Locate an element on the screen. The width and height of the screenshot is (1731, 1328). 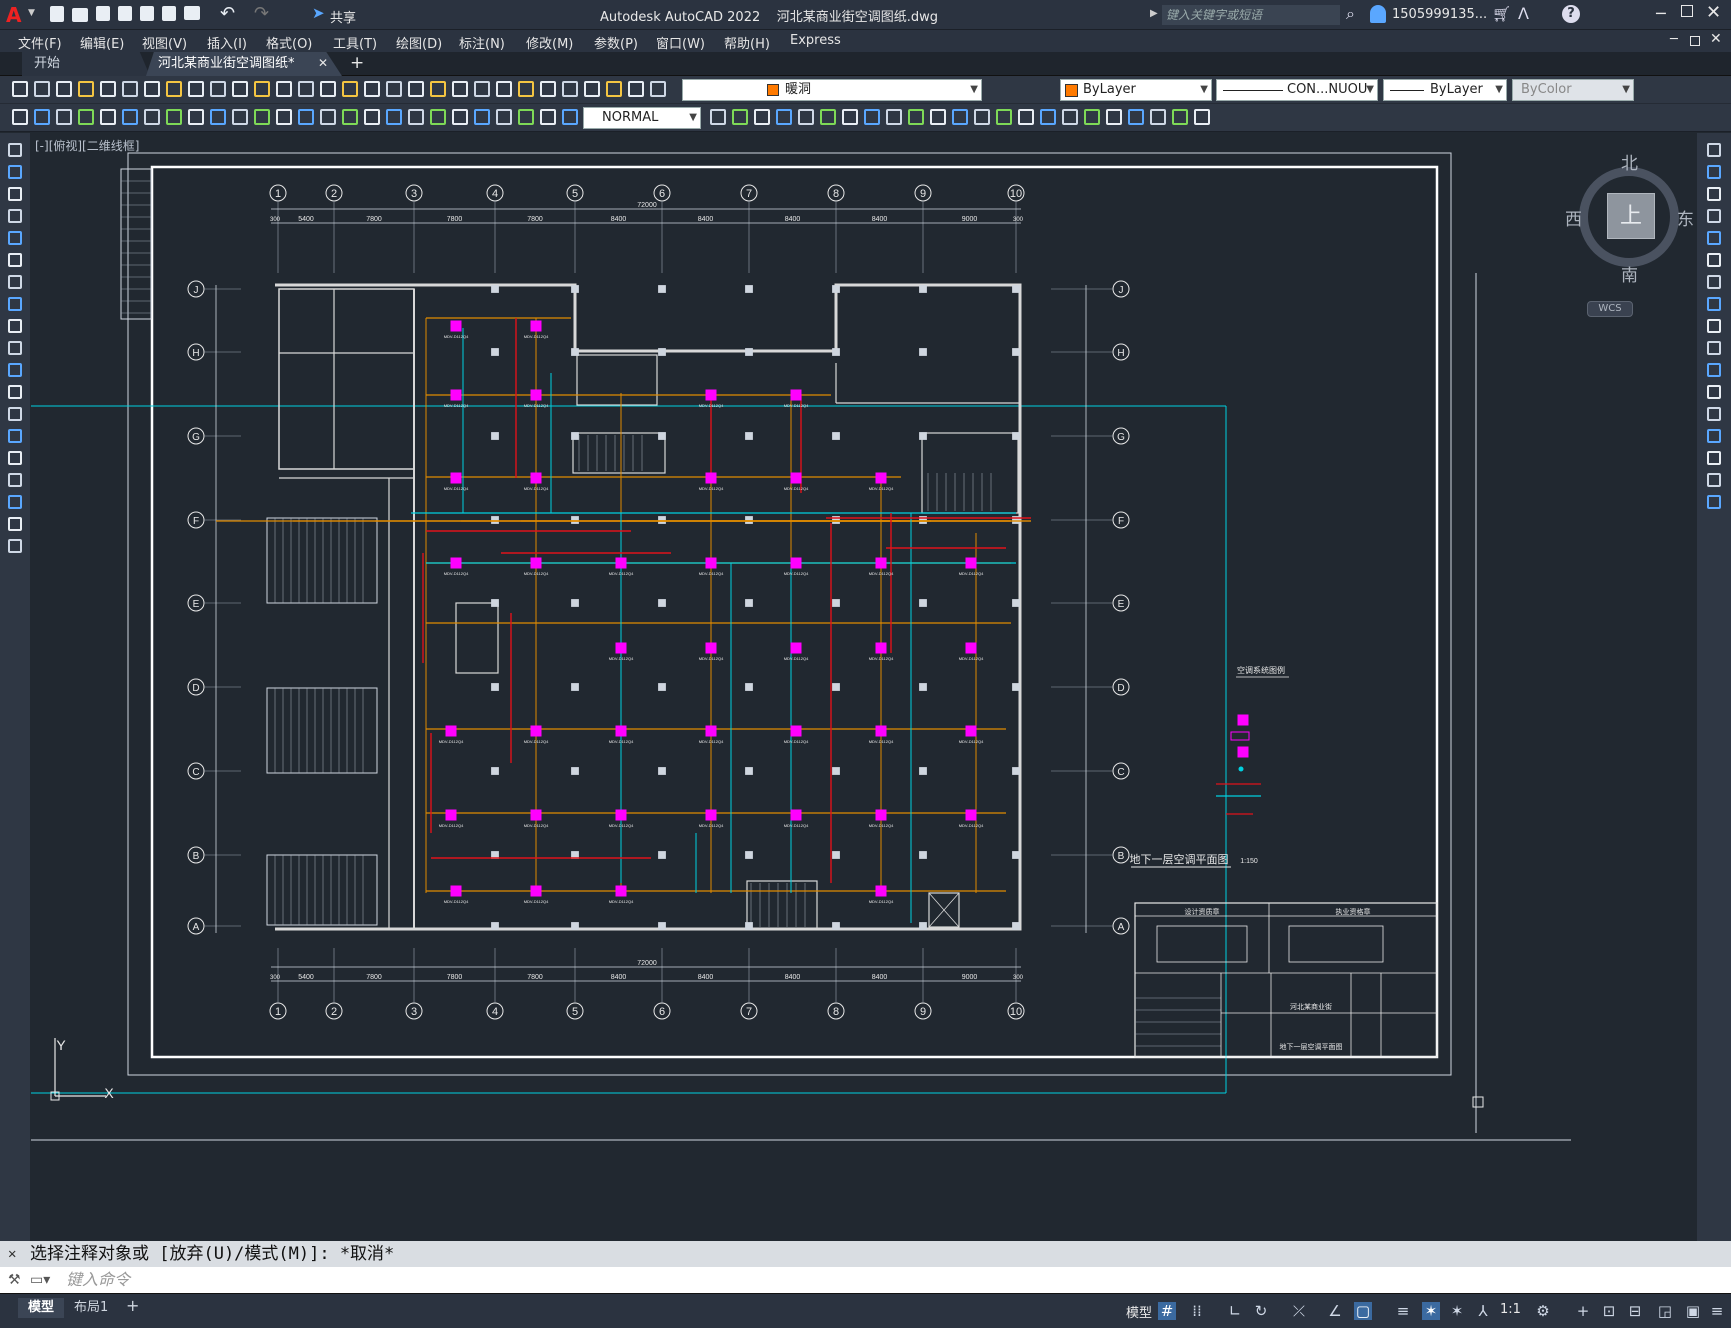
doc-close-icon: ✕ is located at coordinates (1716, 39).